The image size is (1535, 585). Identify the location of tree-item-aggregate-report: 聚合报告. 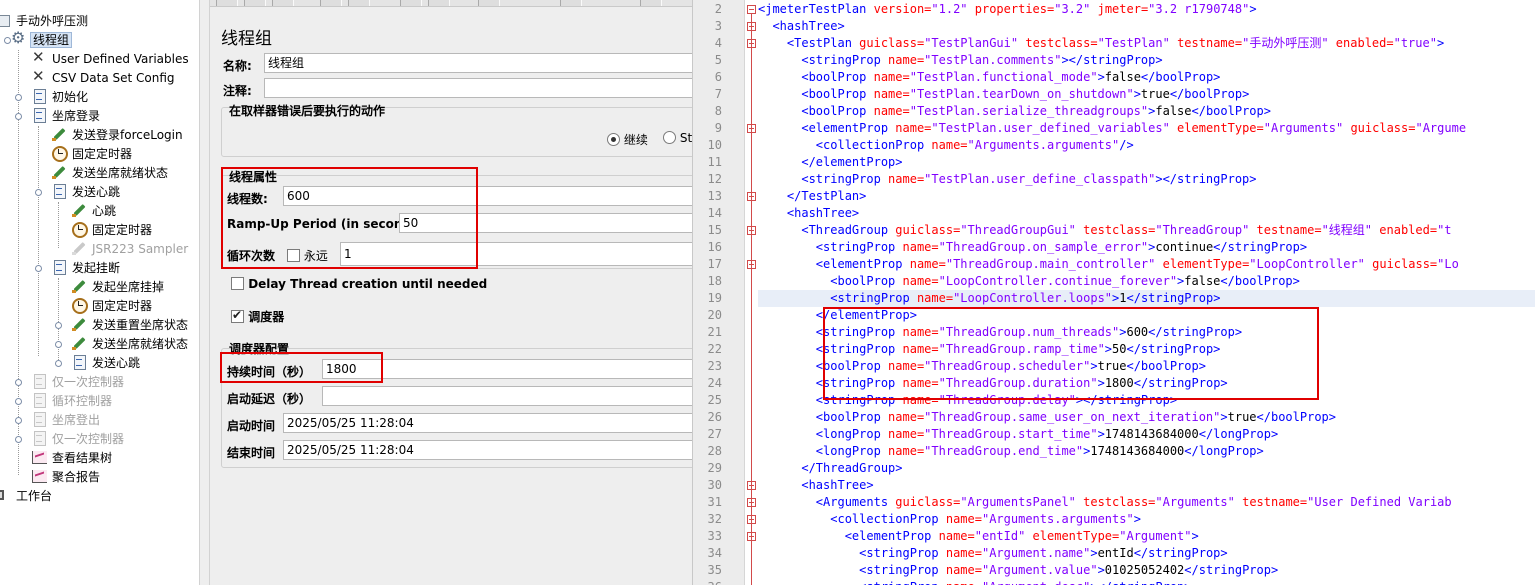
(66, 477).